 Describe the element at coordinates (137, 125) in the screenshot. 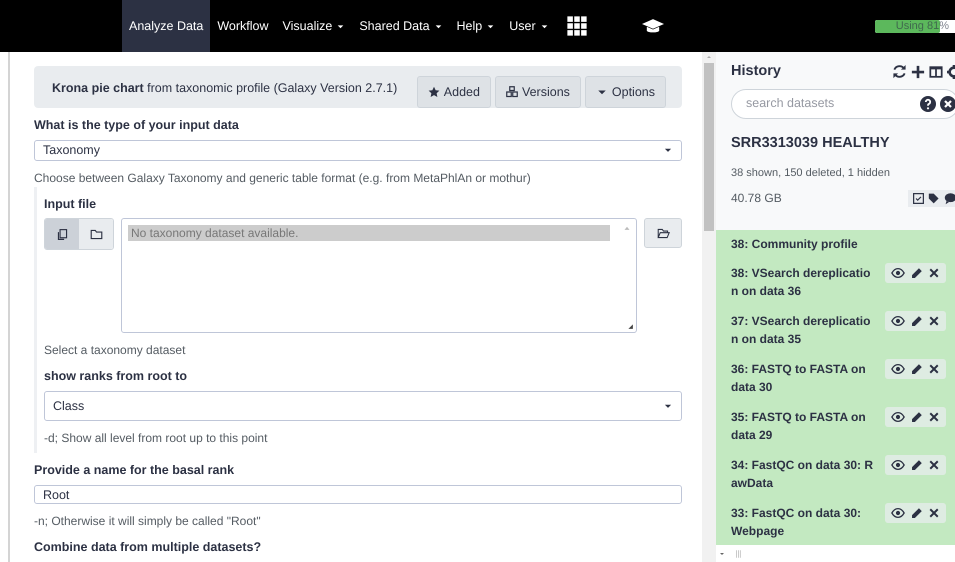

I see `field-label: What is the type of your input data` at that location.